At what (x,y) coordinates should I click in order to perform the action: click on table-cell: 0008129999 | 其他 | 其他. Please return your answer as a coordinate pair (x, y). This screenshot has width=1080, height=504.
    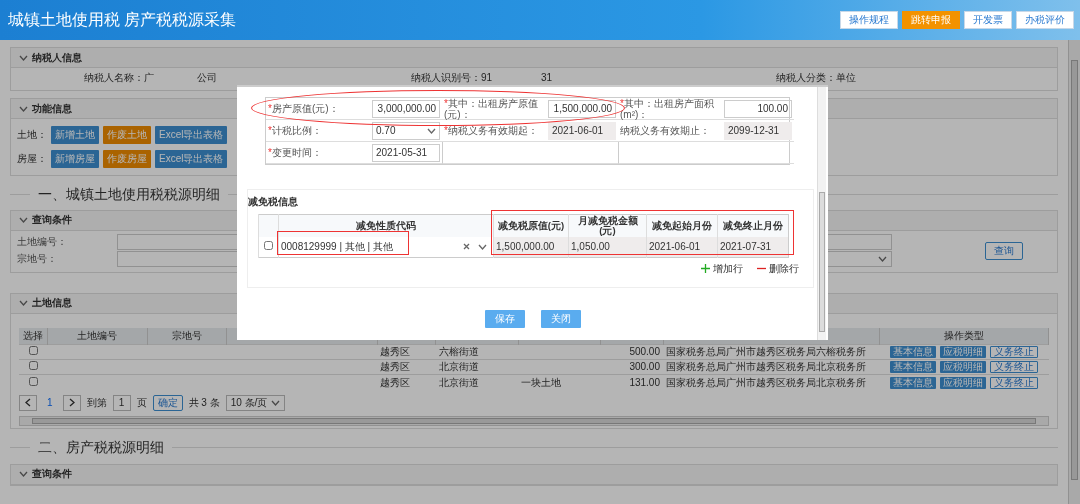
    Looking at the image, I should click on (337, 246).